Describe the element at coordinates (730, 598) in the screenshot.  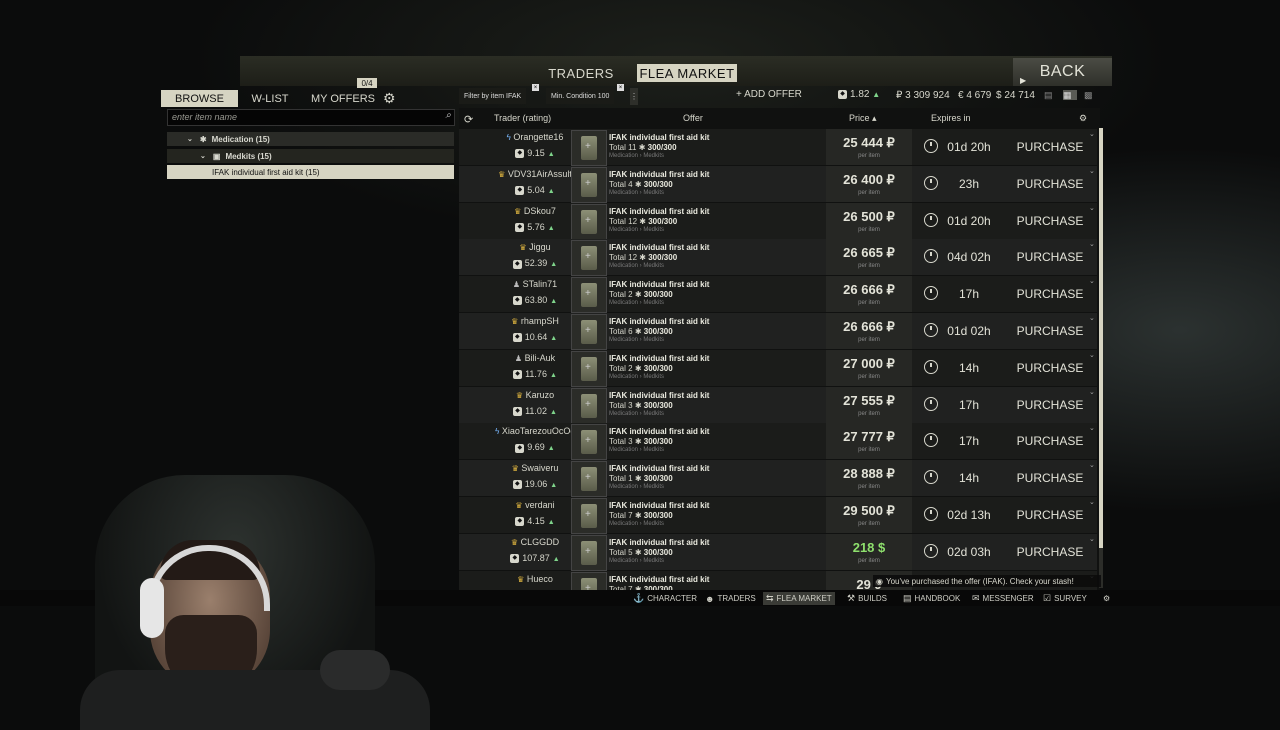
I see `nav-traders: ☻ TRADERS` at that location.